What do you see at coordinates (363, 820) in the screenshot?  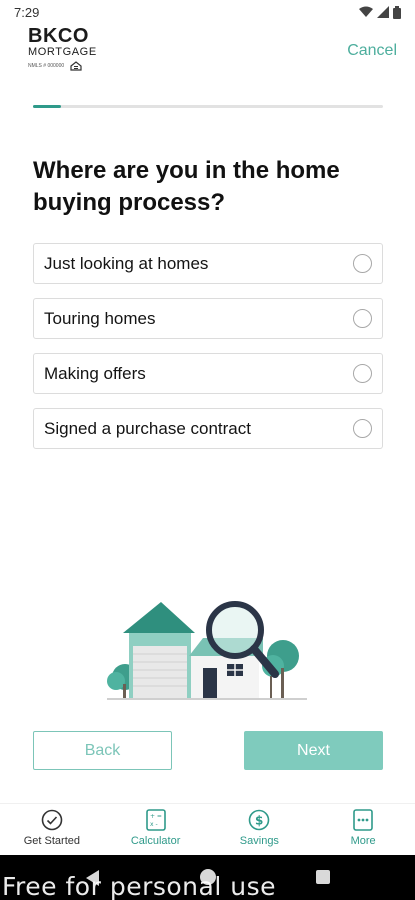 I see `more-dots-icon` at bounding box center [363, 820].